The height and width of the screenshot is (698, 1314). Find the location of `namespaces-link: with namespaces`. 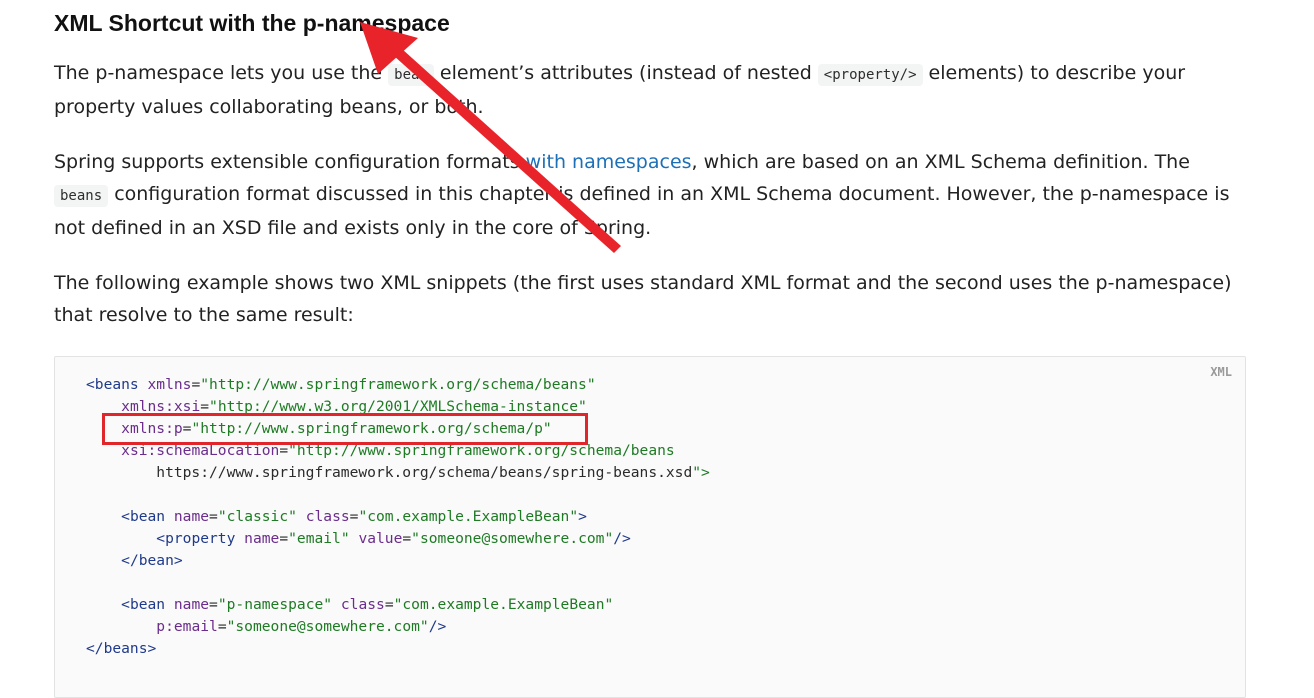

namespaces-link: with namespaces is located at coordinates (609, 162).